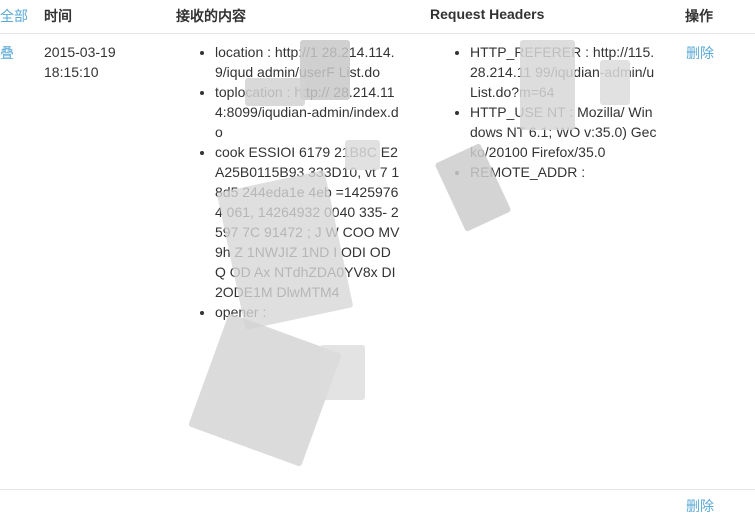 The width and height of the screenshot is (755, 516). What do you see at coordinates (7, 53) in the screenshot?
I see `collapse-link: 叠` at bounding box center [7, 53].